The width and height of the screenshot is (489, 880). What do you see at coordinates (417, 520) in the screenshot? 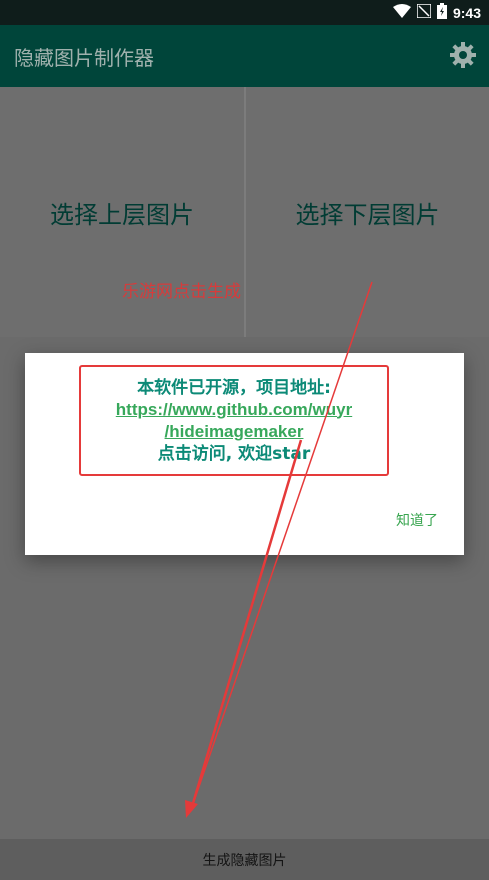
I see `dialog-ok-button: 知道了` at bounding box center [417, 520].